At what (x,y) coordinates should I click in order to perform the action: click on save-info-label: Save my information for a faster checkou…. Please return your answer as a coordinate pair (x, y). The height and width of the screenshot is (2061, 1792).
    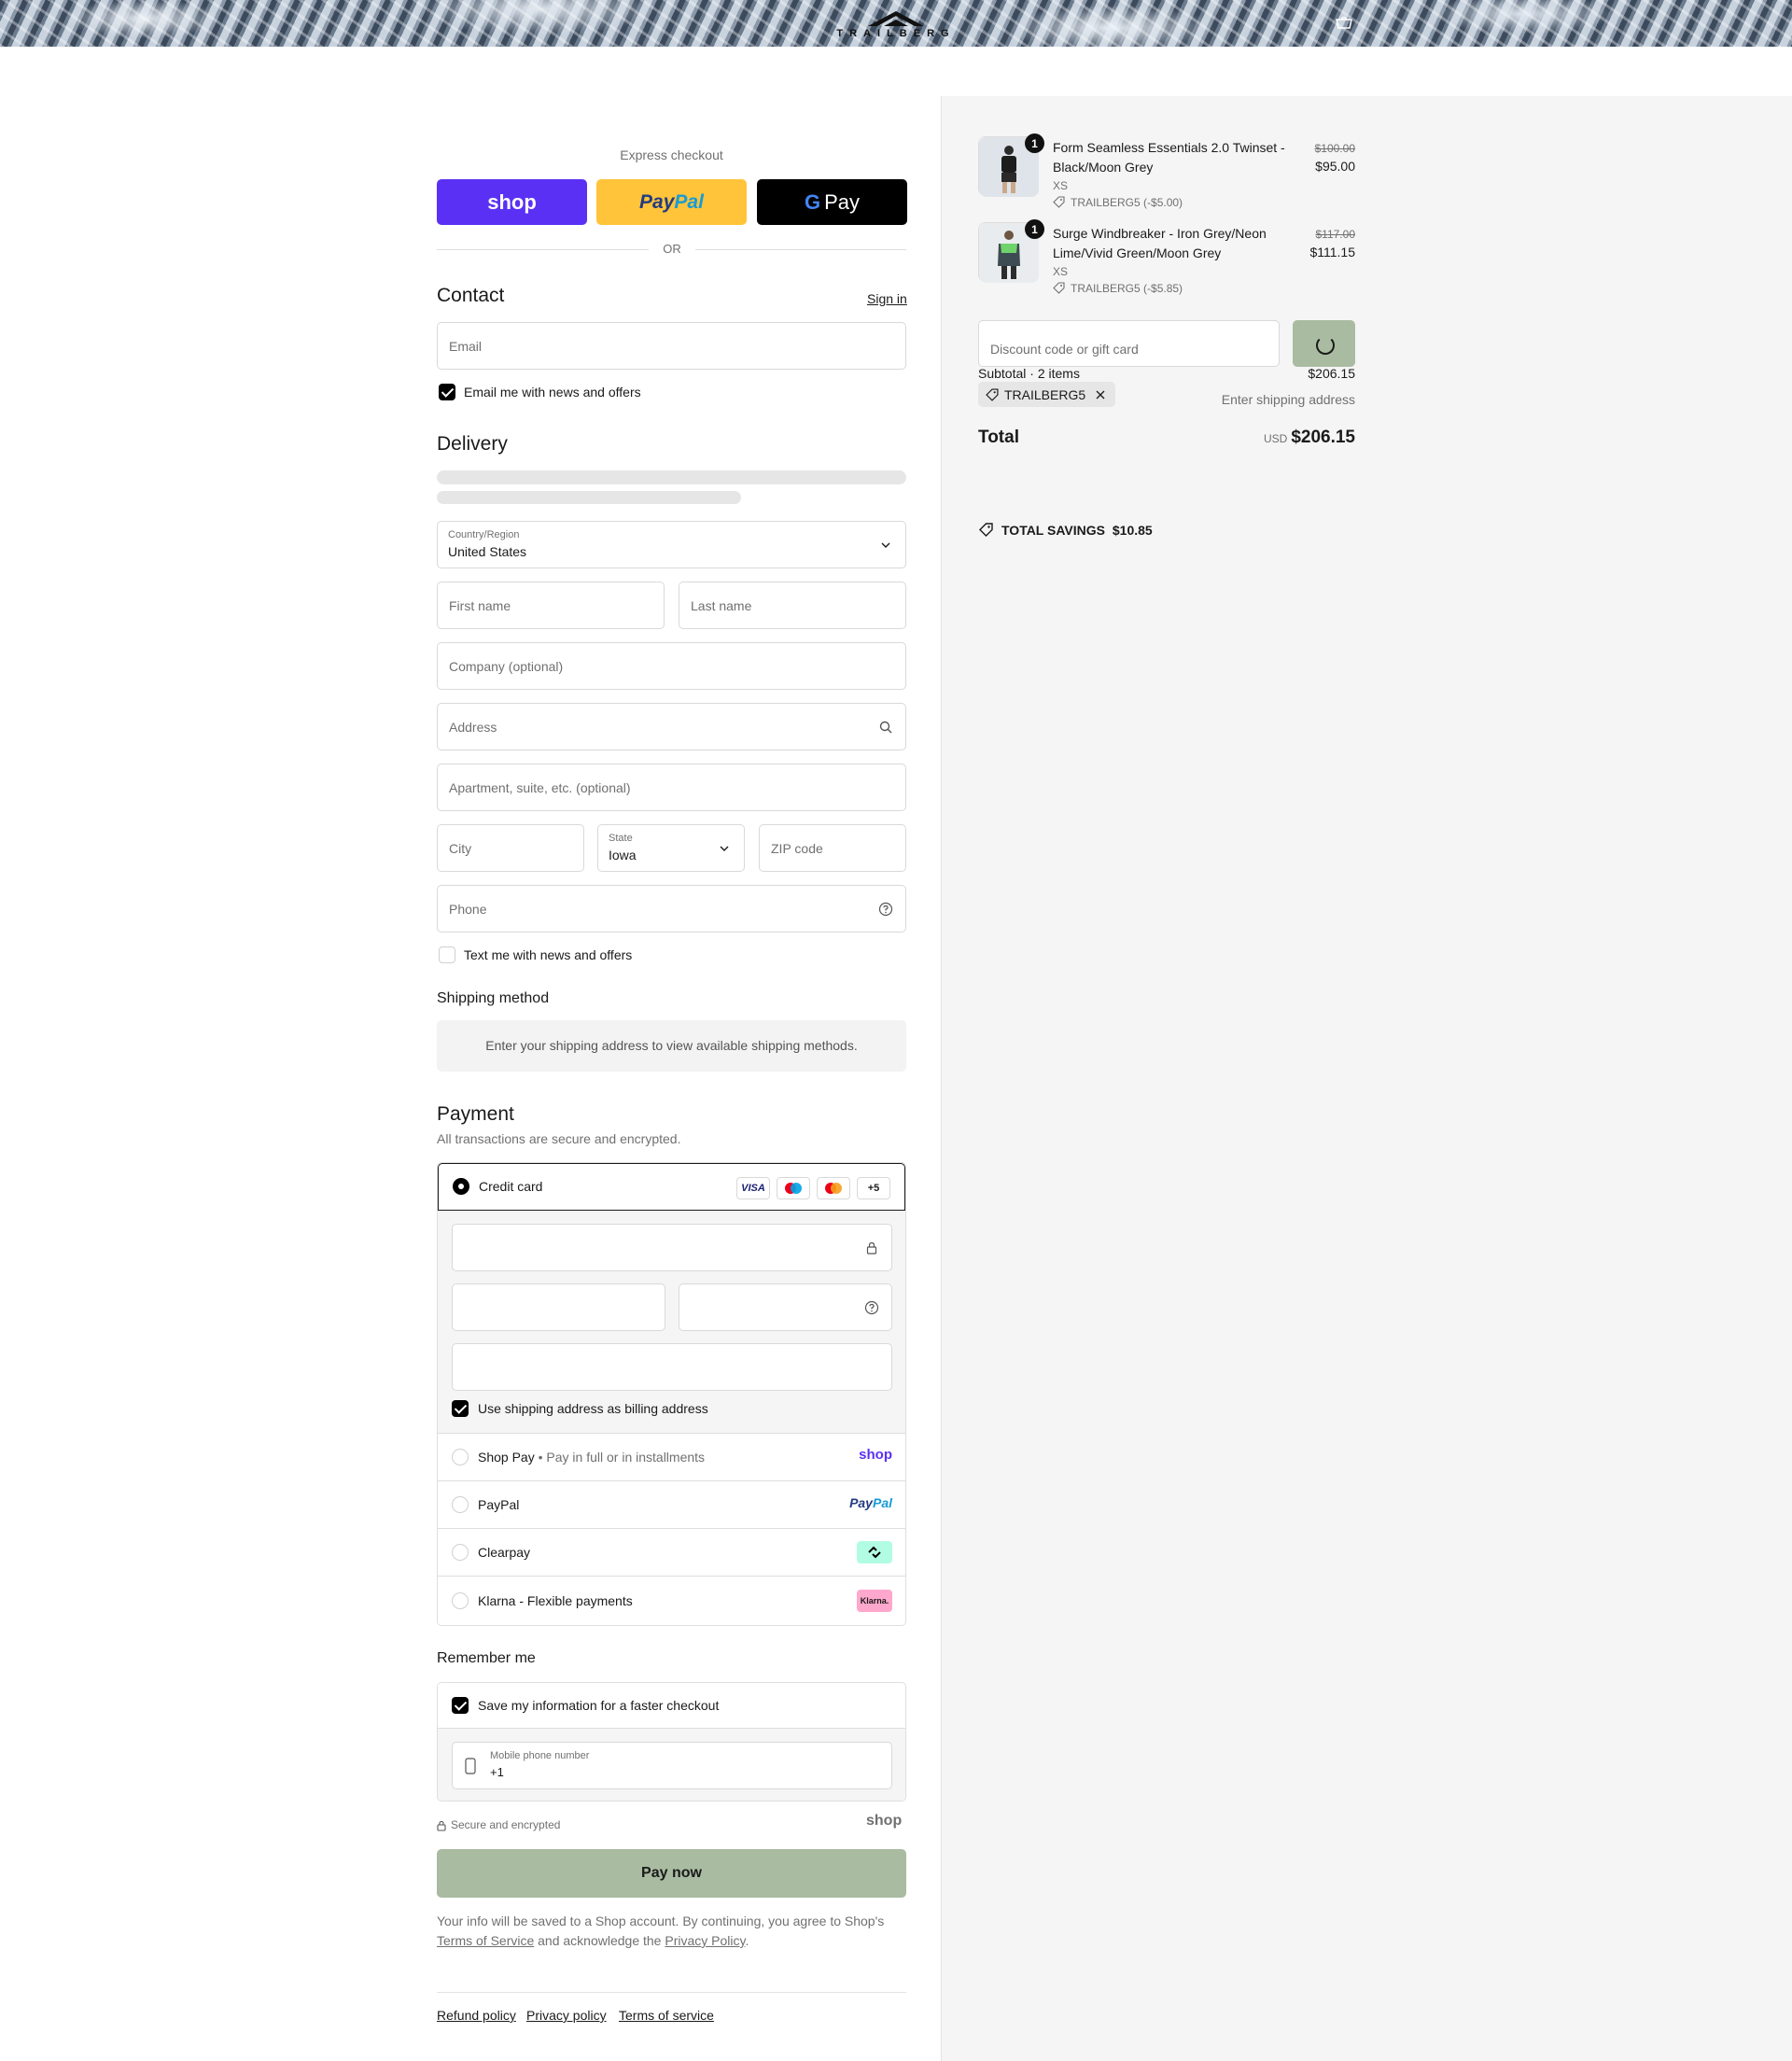
    Looking at the image, I should click on (599, 1705).